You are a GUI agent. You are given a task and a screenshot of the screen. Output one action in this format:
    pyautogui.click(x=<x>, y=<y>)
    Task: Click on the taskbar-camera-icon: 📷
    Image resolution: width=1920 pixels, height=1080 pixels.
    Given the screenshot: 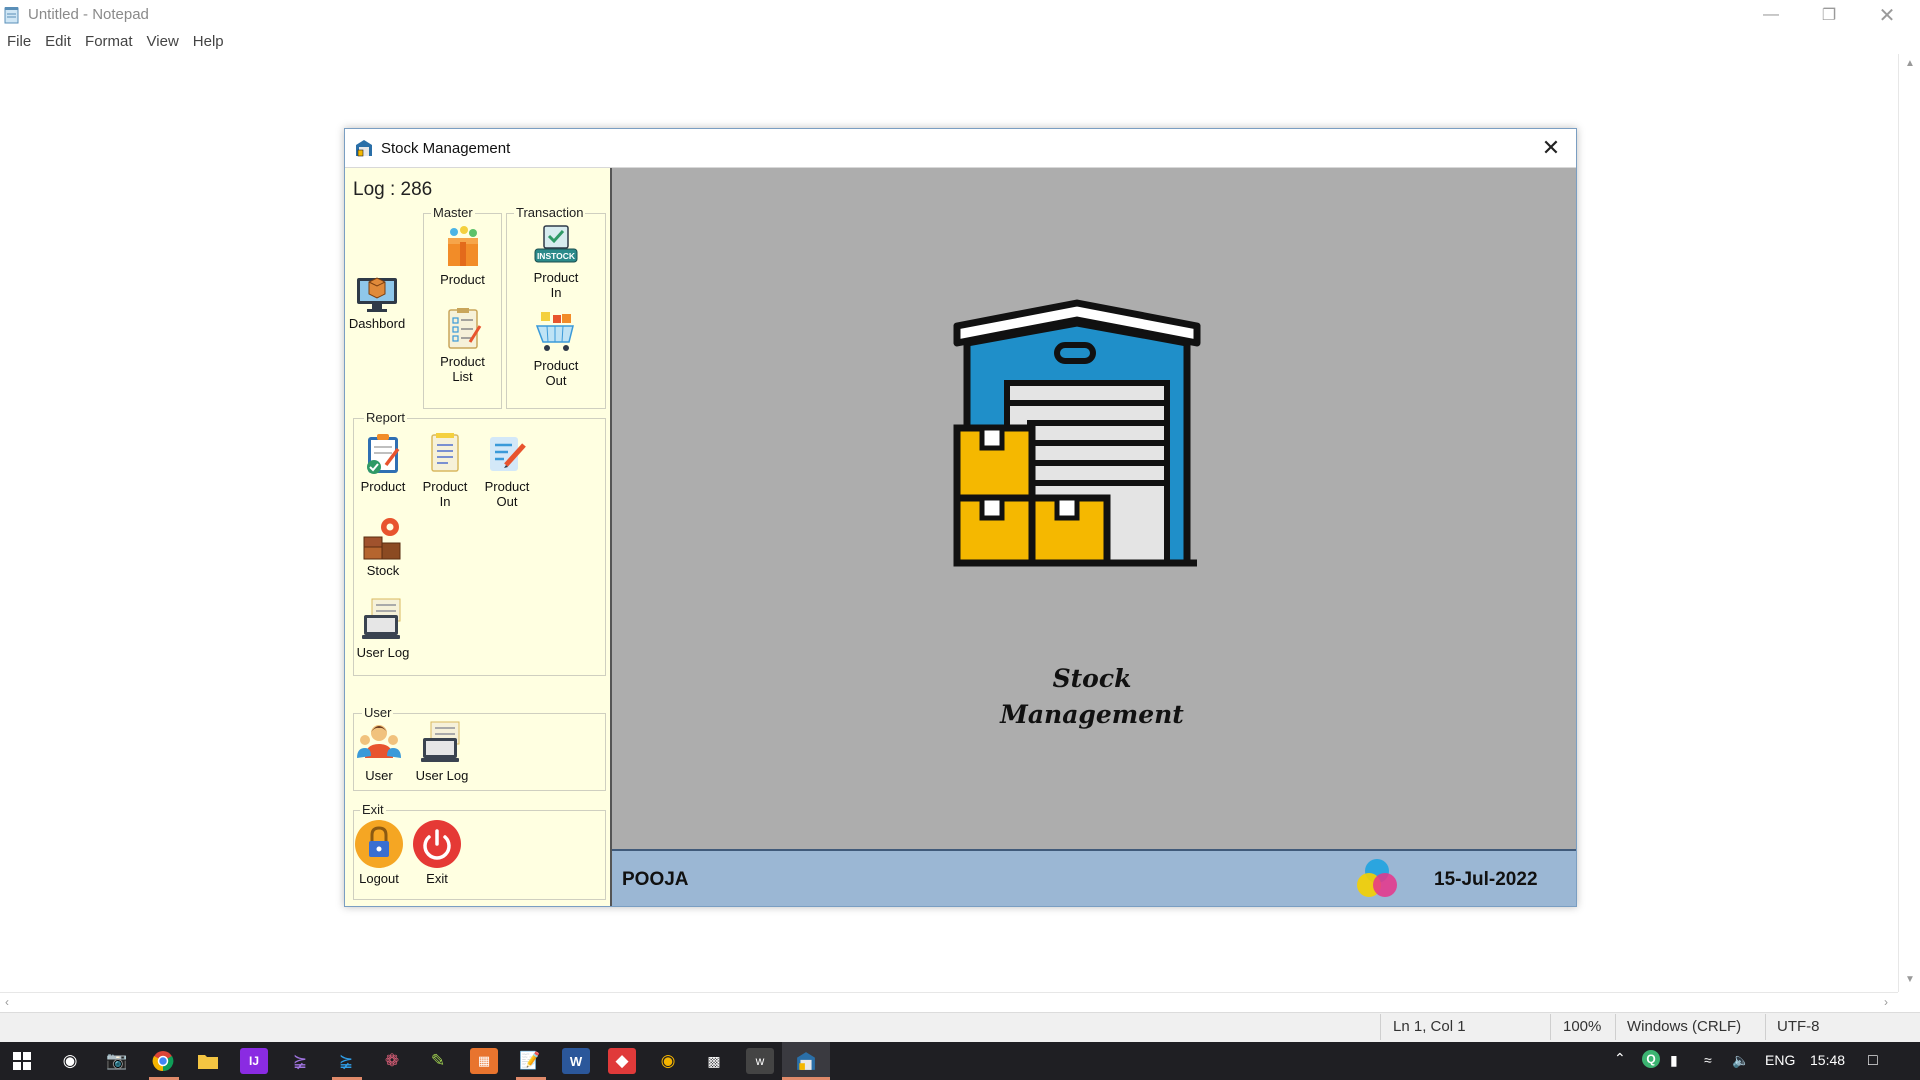 What is the action you would take?
    pyautogui.click(x=117, y=1061)
    